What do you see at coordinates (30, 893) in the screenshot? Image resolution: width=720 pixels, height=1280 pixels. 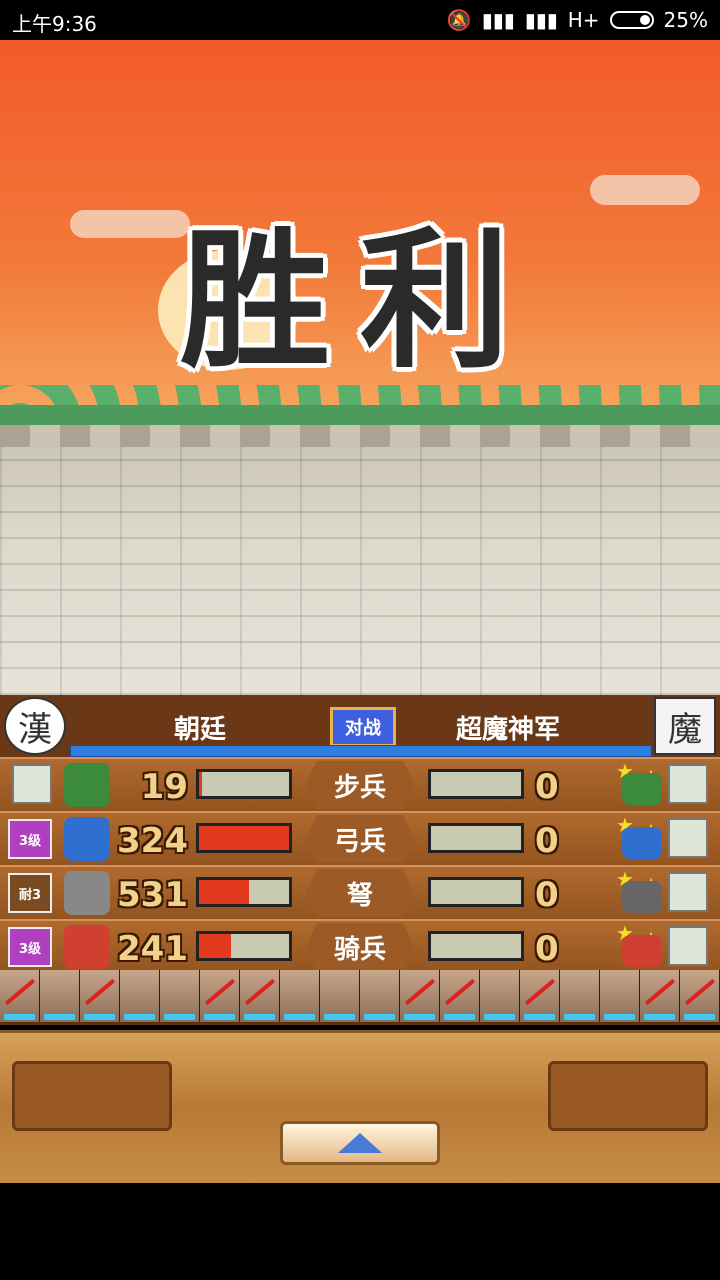 I see `skill-badge: 耐3` at bounding box center [30, 893].